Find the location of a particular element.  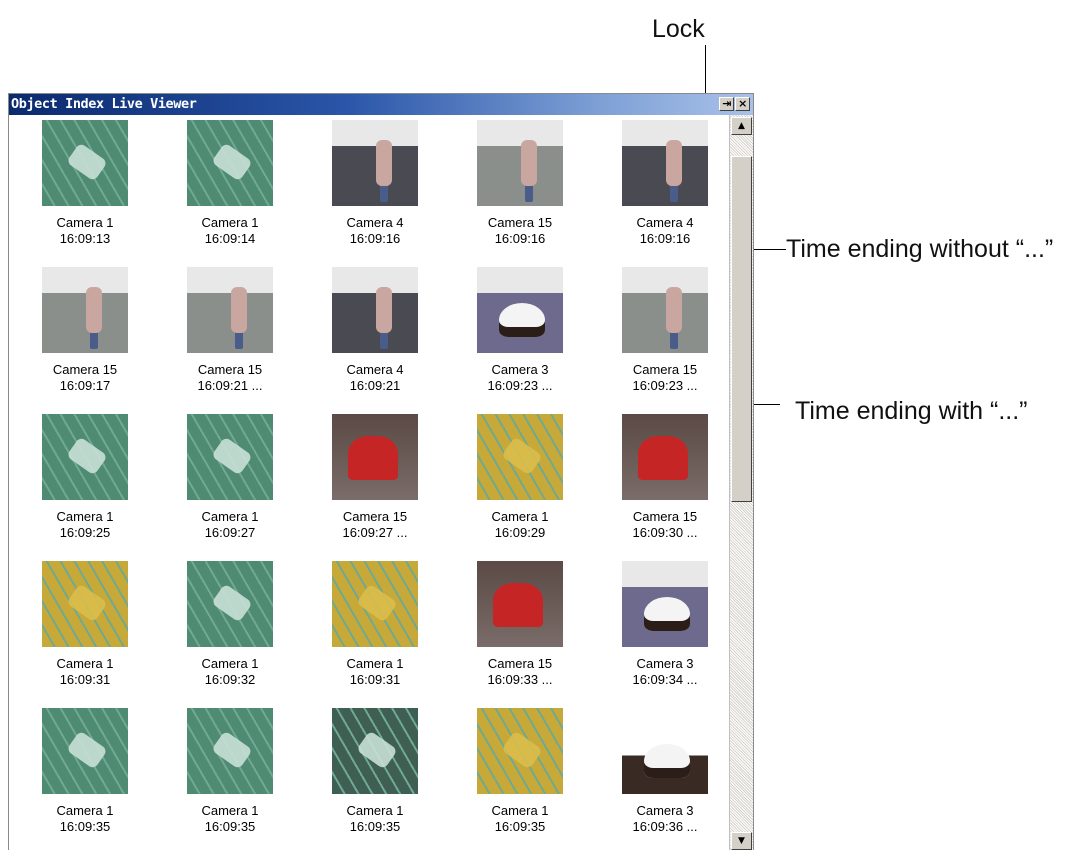

thumbnail-item: Camera 15 16:09:17 is located at coordinates (85, 330).